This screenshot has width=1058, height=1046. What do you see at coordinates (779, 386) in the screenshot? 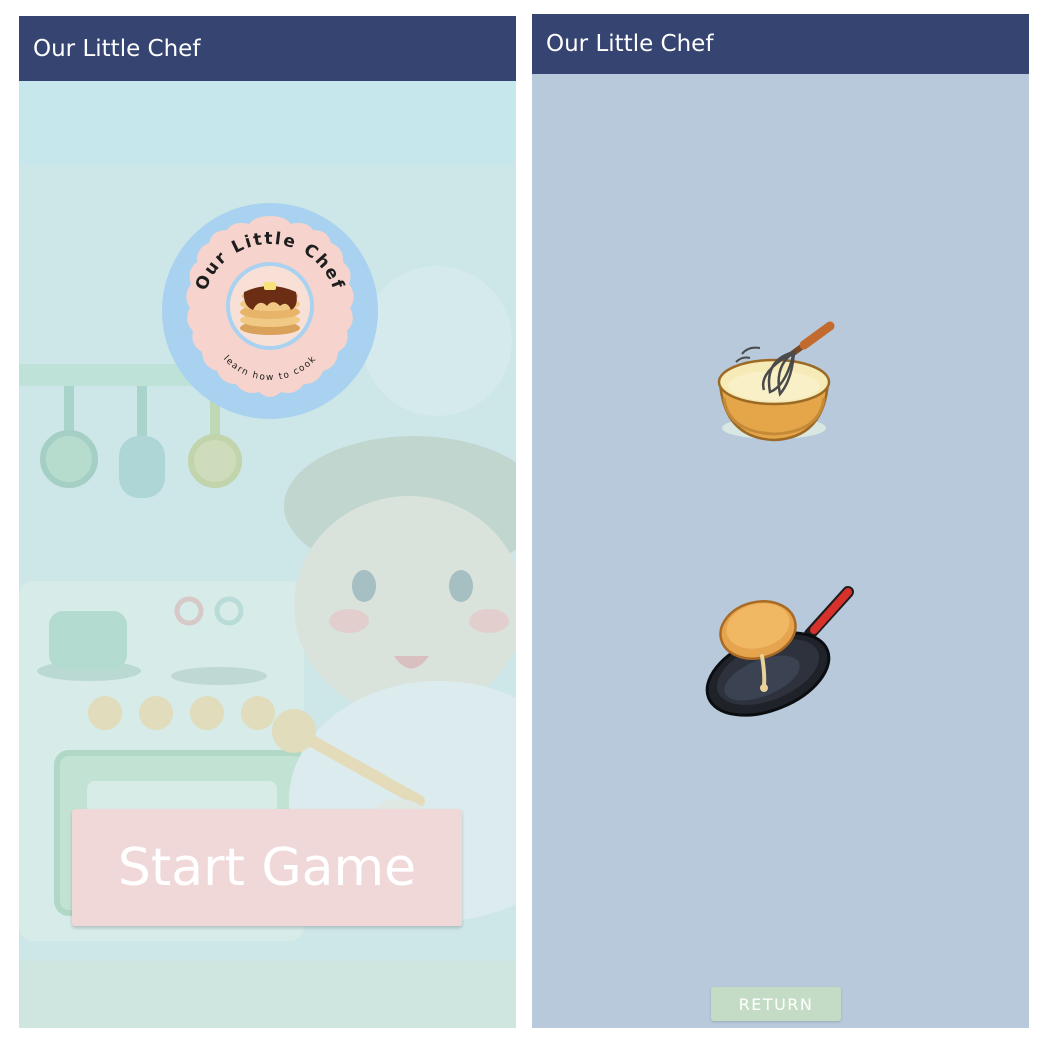
I see `whisk-bowl-icon` at bounding box center [779, 386].